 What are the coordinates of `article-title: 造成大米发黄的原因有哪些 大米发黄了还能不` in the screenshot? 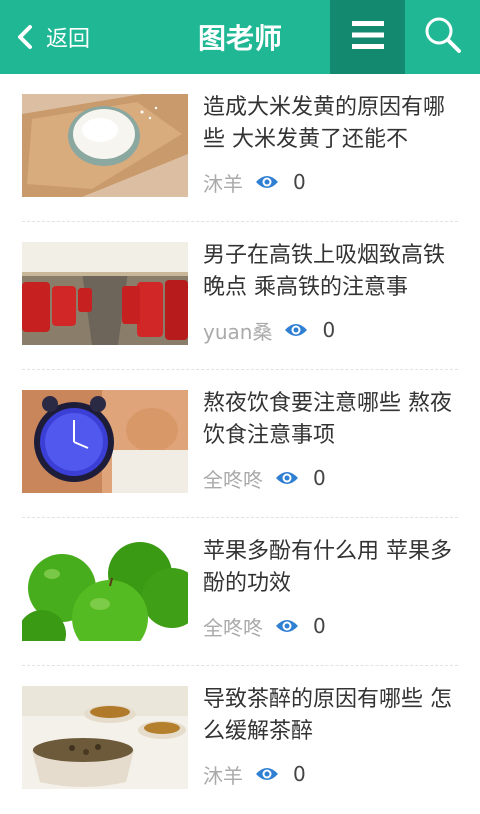 It's located at (330, 124).